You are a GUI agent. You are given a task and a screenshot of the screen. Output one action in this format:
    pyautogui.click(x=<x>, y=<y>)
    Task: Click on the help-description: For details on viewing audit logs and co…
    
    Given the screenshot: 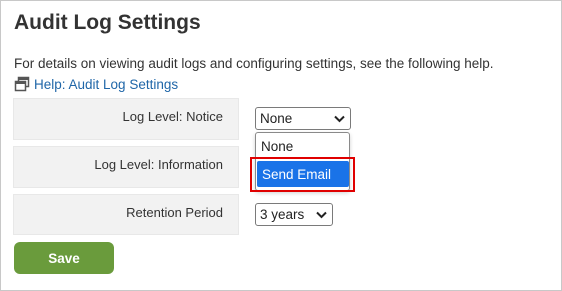 What is the action you would take?
    pyautogui.click(x=254, y=63)
    